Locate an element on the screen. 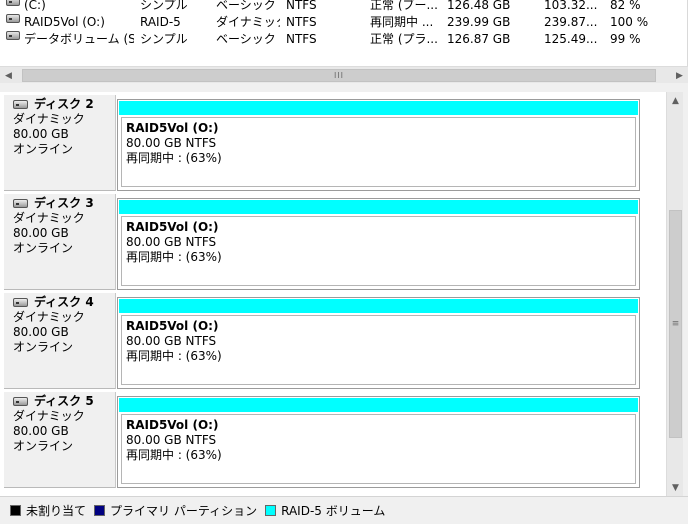  volume-capacity: 126.87 GB is located at coordinates (479, 39).